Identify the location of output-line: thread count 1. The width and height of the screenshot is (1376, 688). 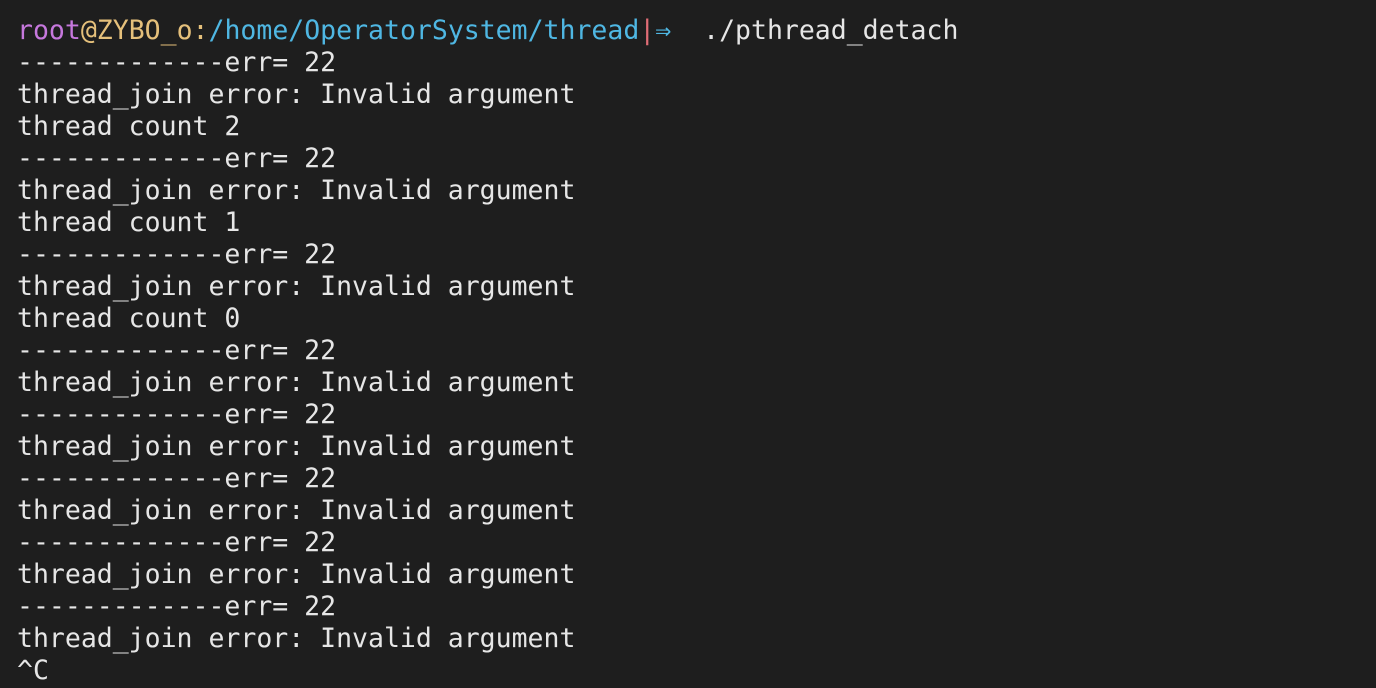
(129, 222).